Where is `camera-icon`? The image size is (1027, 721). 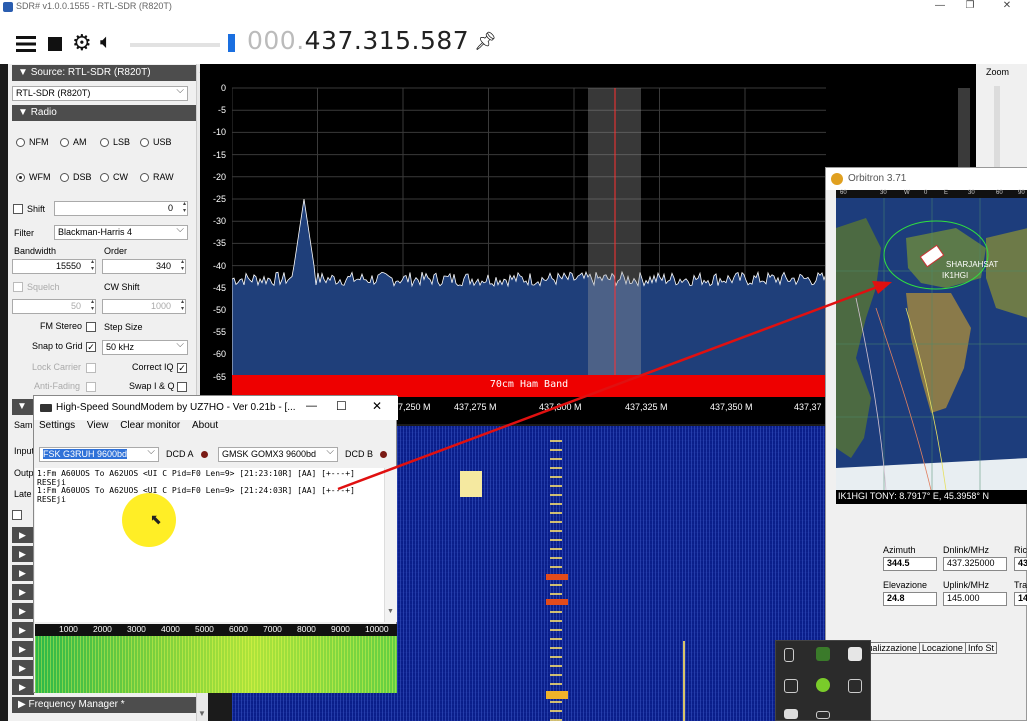 camera-icon is located at coordinates (791, 714).